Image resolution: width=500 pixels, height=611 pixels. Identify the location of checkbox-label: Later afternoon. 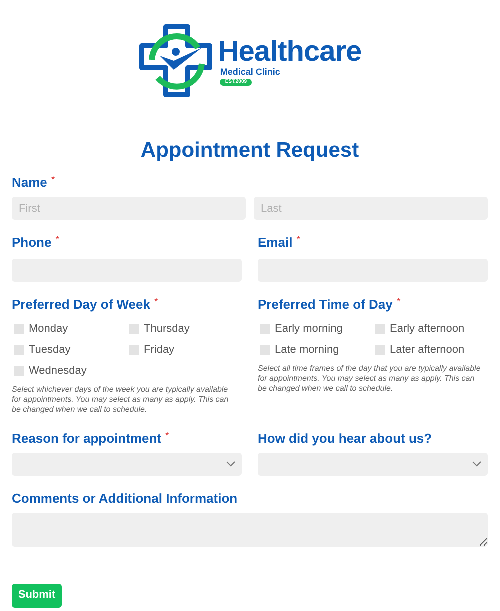
(427, 350).